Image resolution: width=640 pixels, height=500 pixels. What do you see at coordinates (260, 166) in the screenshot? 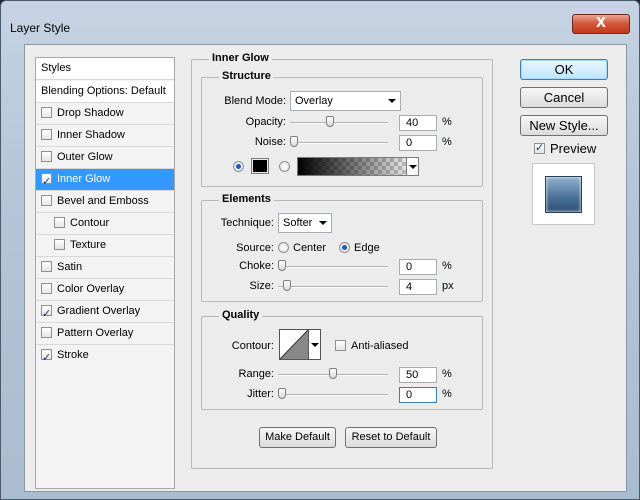
I see `color-swatch` at bounding box center [260, 166].